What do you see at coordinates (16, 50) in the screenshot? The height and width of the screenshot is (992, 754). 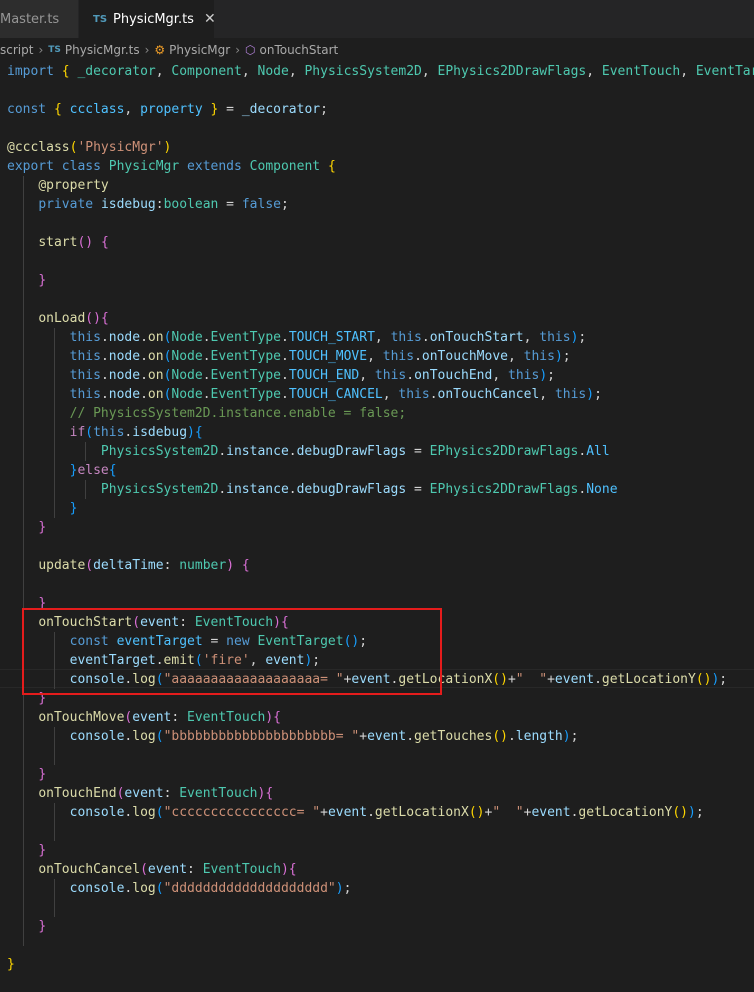 I see `breadcrumb-folder: script` at bounding box center [16, 50].